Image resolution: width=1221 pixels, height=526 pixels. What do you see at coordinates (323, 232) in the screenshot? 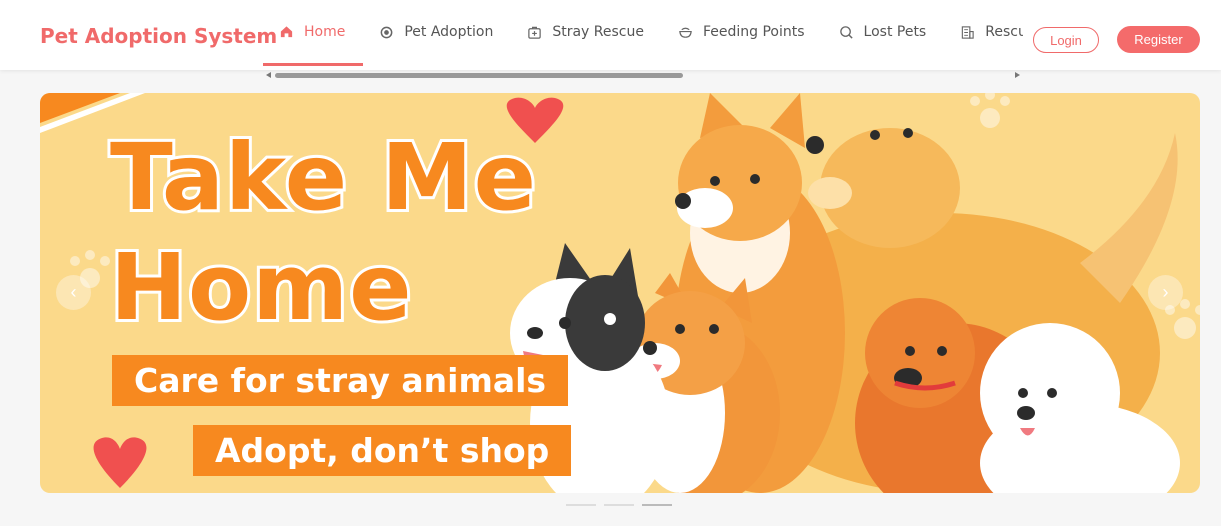
I see `banner-headline: Take Me Home` at bounding box center [323, 232].